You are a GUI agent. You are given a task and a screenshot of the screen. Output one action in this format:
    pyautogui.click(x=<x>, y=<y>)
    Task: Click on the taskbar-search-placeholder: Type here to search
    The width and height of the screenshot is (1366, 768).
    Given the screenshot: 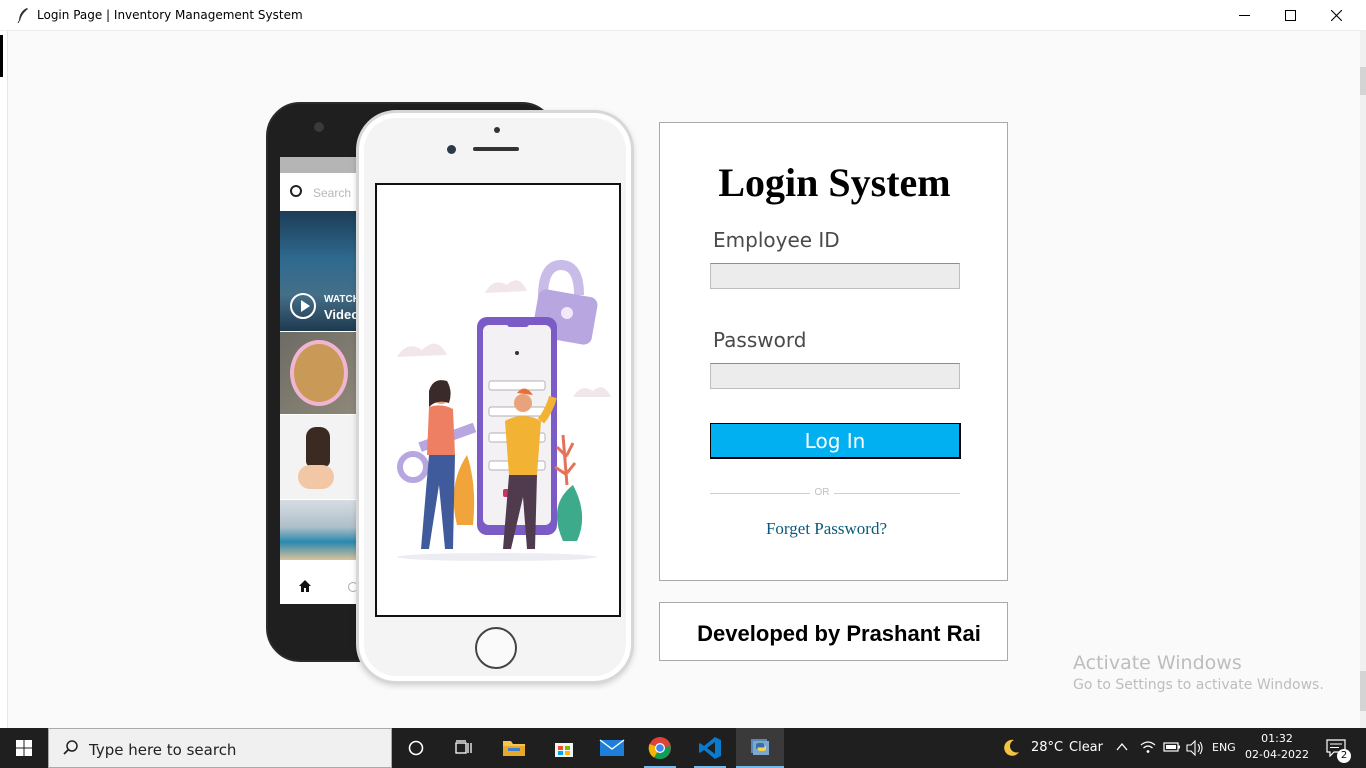 What is the action you would take?
    pyautogui.click(x=163, y=750)
    